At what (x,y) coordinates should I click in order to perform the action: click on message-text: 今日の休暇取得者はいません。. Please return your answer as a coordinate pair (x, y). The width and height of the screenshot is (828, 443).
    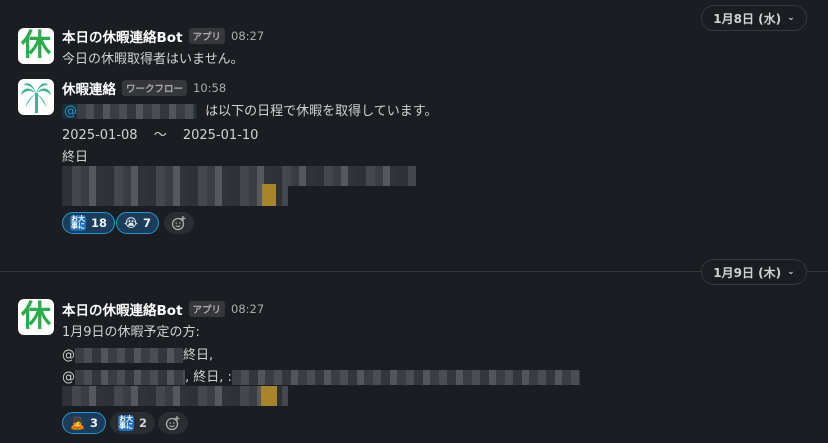
    Looking at the image, I should click on (153, 59).